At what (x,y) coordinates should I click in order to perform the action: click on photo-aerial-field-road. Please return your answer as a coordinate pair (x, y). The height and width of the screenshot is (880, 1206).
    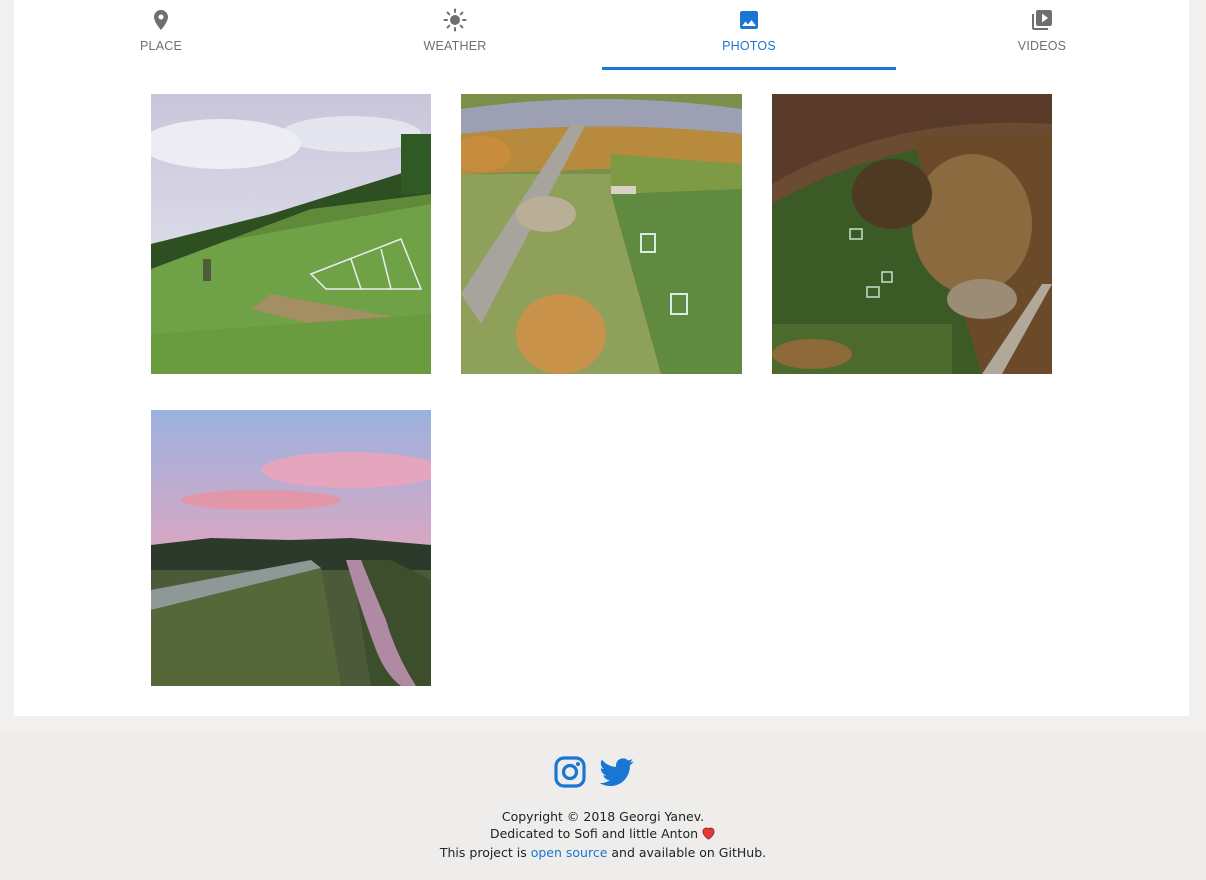
    Looking at the image, I should click on (601, 234).